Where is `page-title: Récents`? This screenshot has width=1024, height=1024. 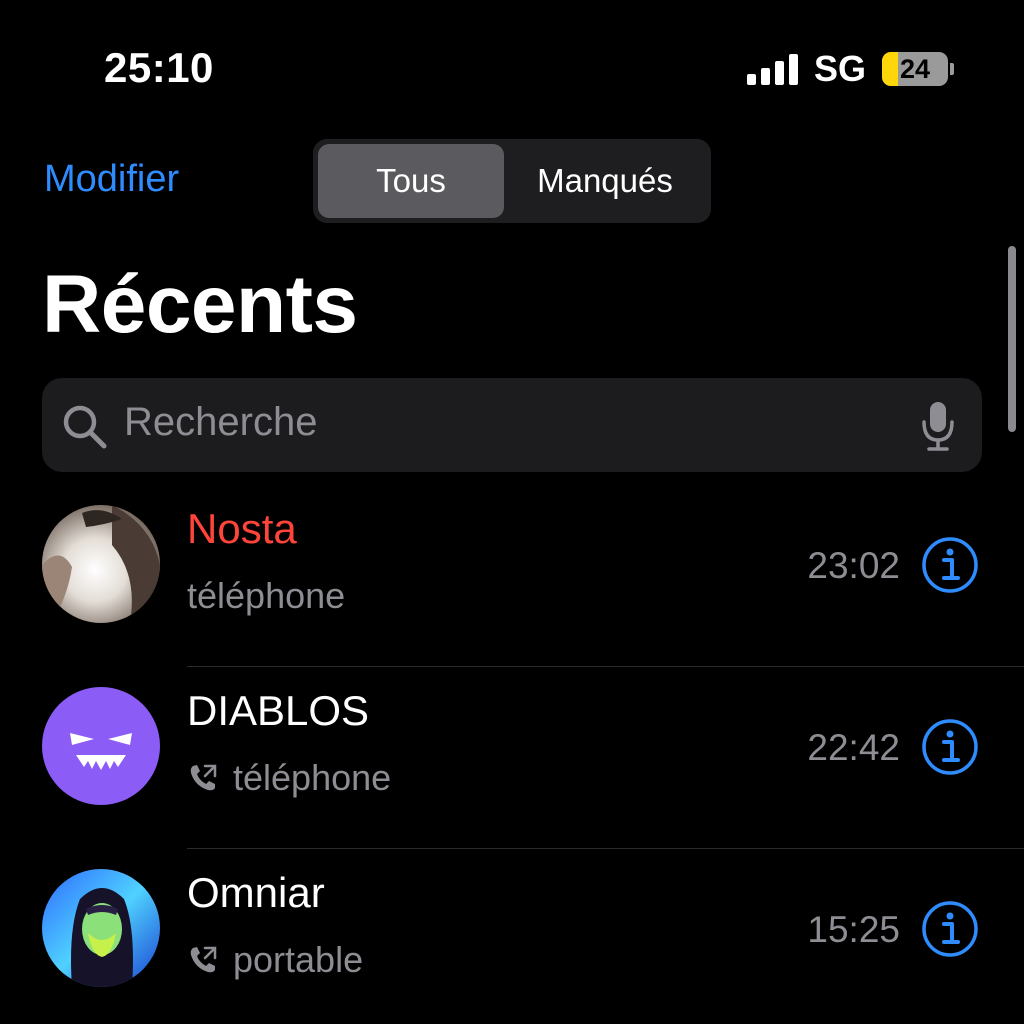
page-title: Récents is located at coordinates (200, 304).